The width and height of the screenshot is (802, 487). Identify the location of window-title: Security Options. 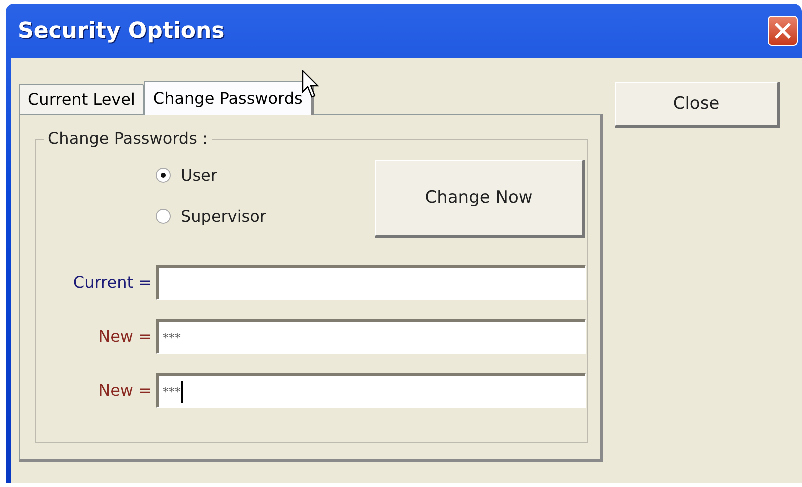
(121, 31).